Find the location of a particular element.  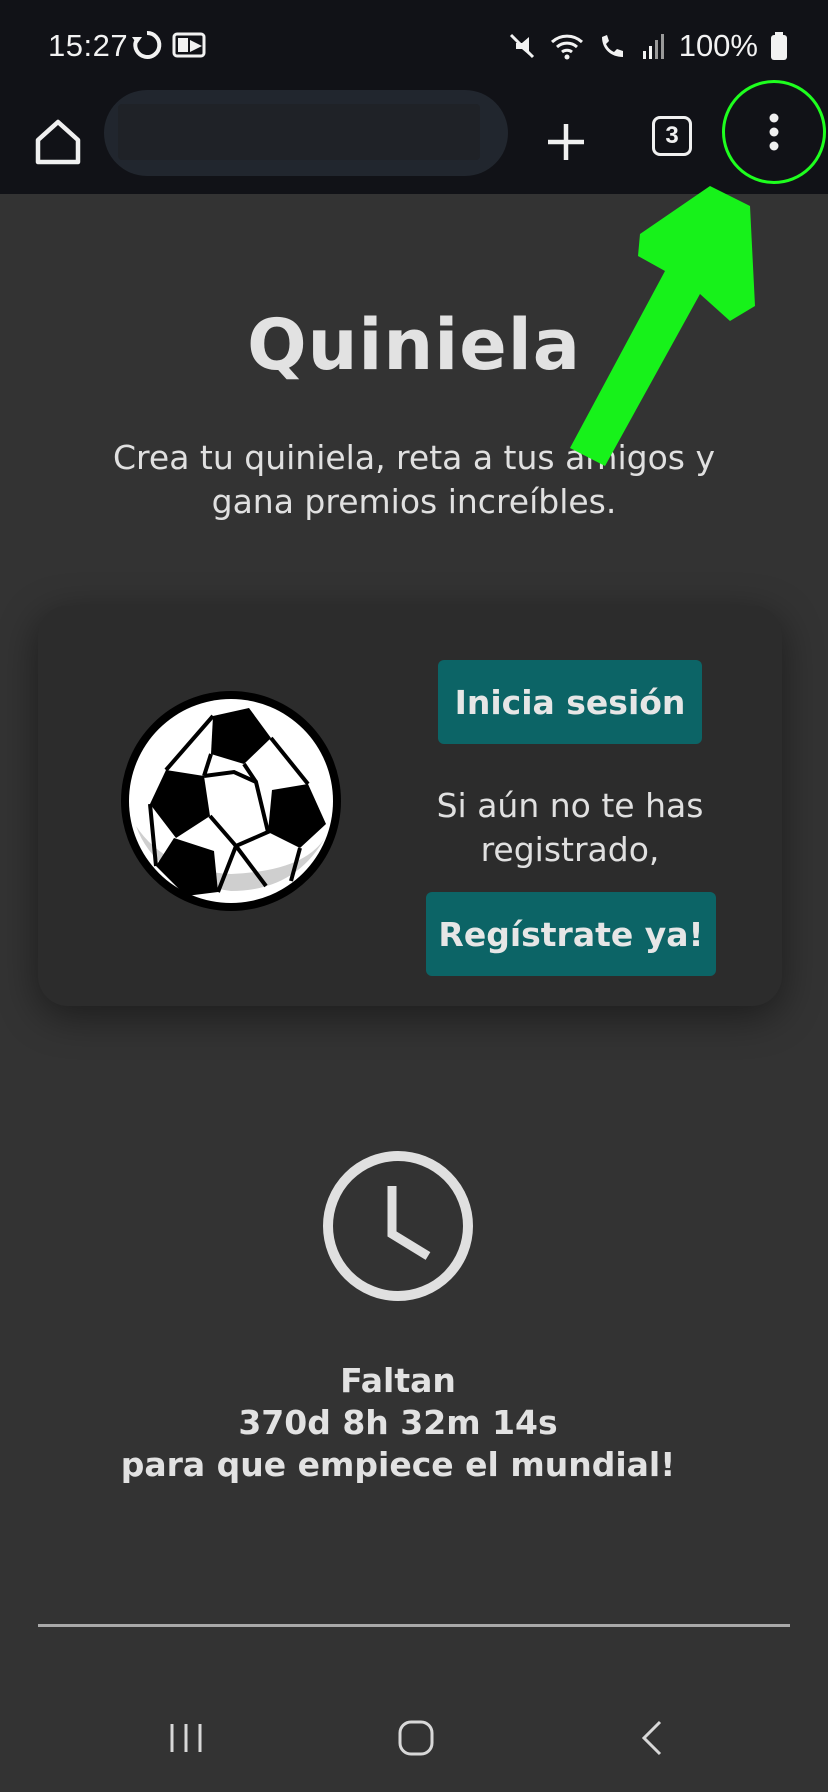

recent-apps-icon is located at coordinates (186, 1738).